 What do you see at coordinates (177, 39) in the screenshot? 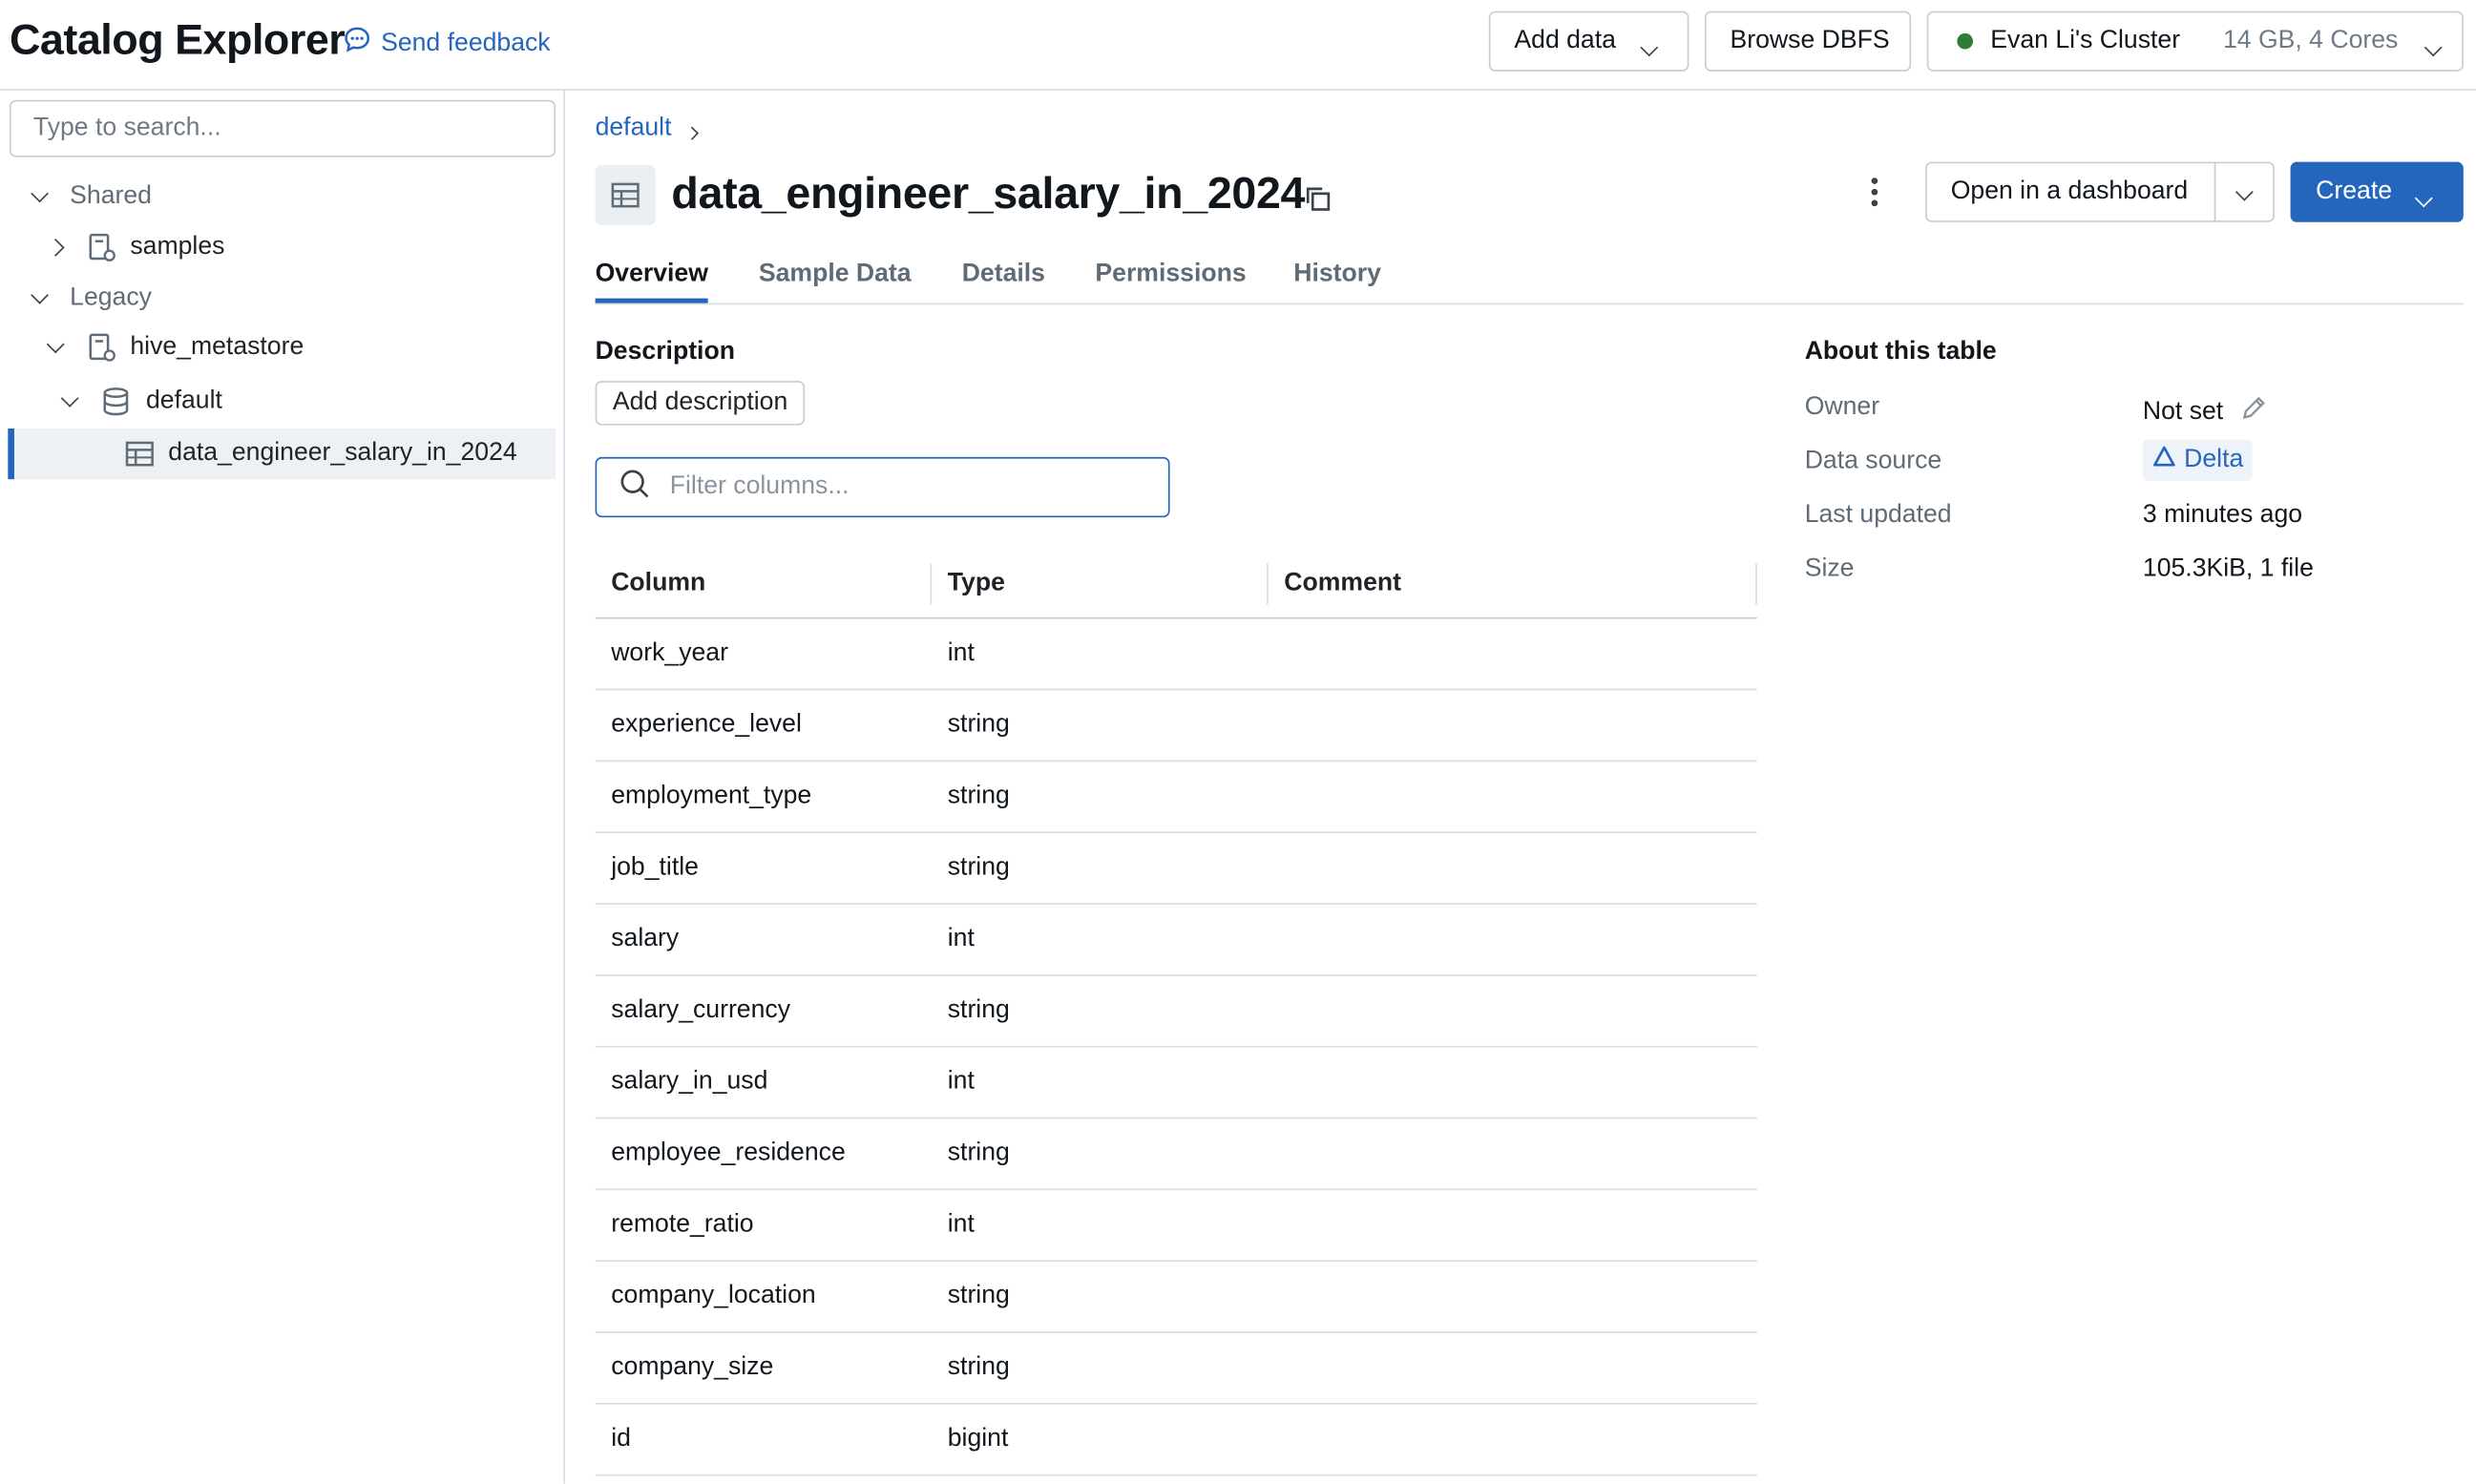
I see `app-title: Catalog Explorer` at bounding box center [177, 39].